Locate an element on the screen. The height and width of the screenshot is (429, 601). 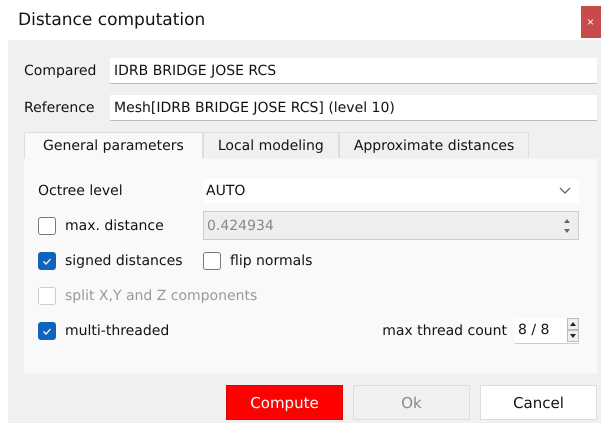
option-label: max thread count is located at coordinates (444, 330).